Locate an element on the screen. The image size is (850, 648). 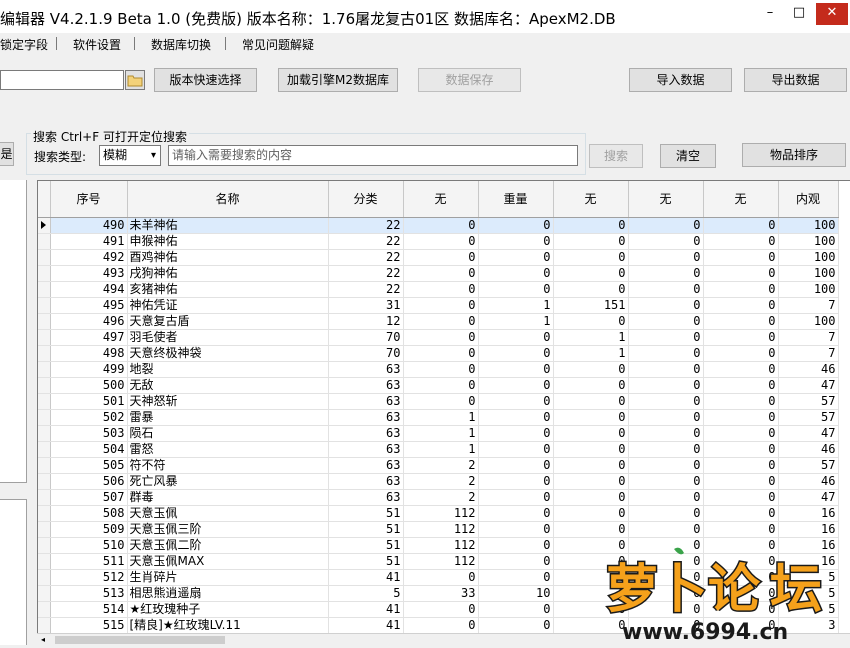
table-cell: 10 is located at coordinates (516, 593).